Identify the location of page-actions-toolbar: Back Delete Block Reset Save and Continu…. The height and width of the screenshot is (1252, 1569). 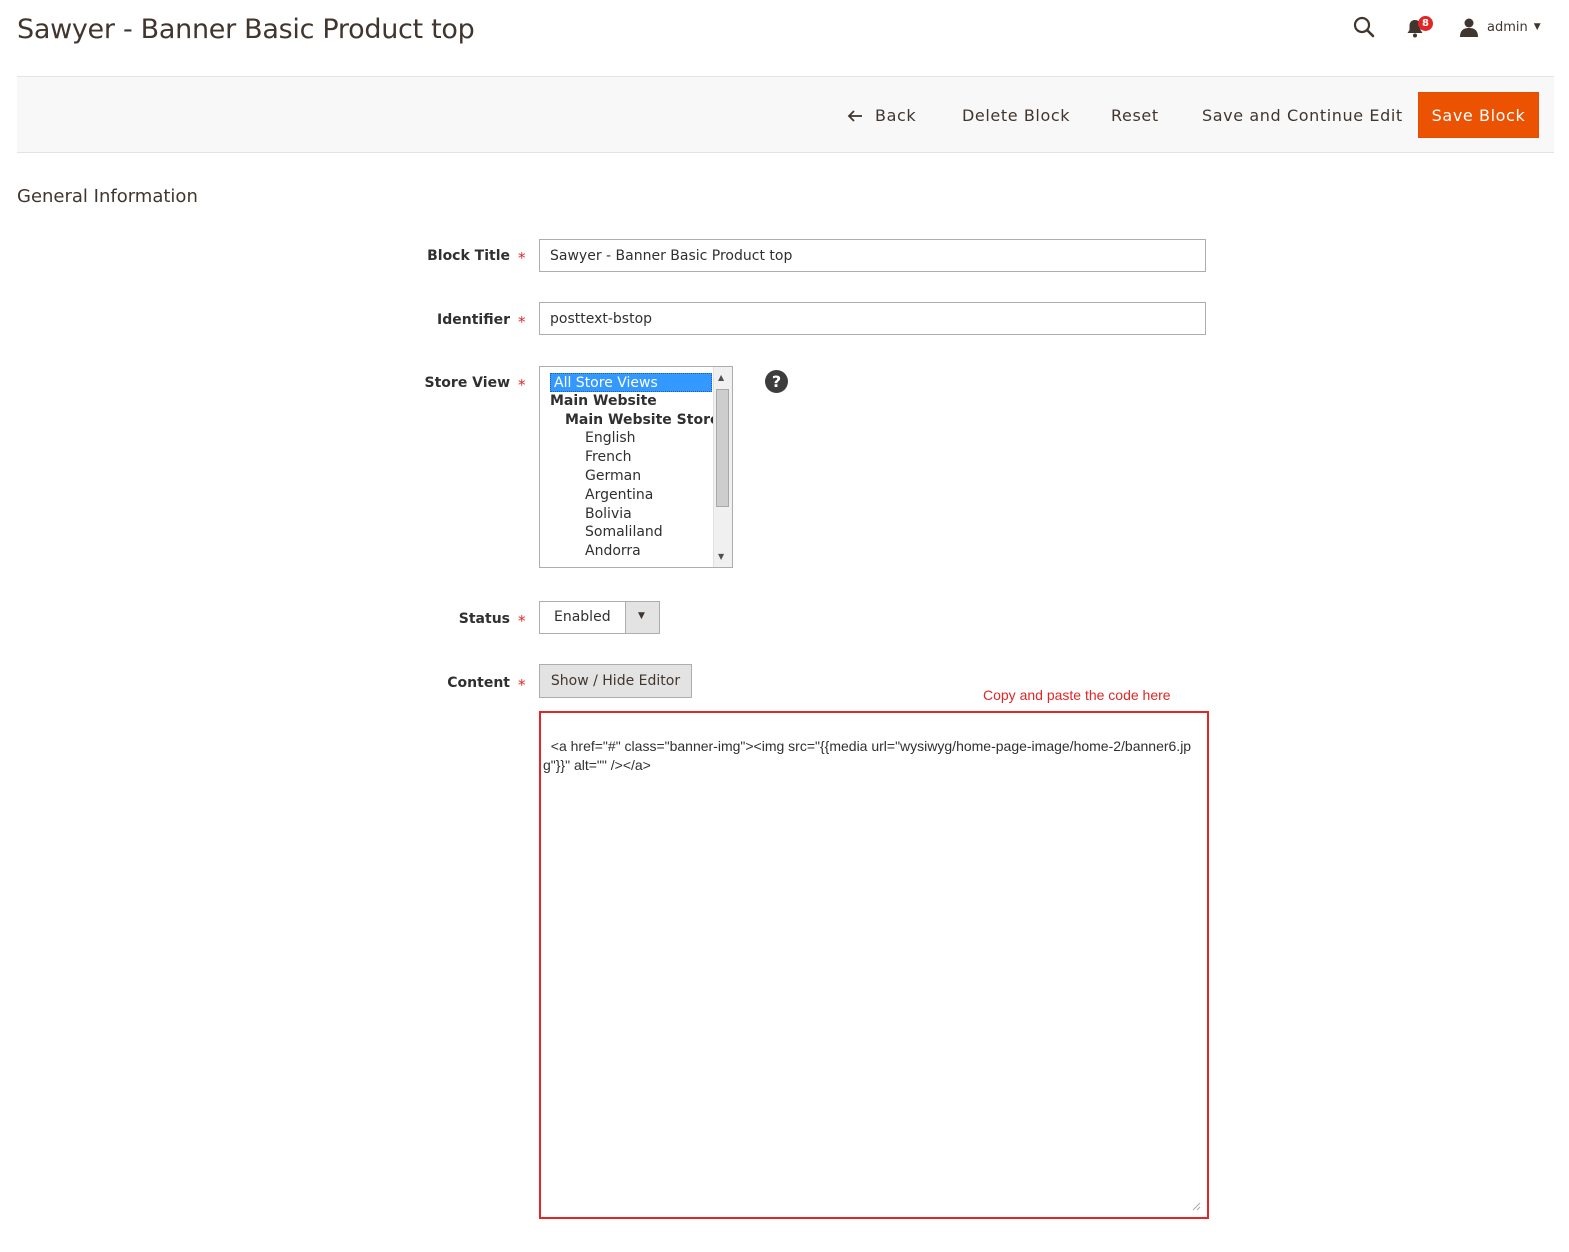
(785, 114).